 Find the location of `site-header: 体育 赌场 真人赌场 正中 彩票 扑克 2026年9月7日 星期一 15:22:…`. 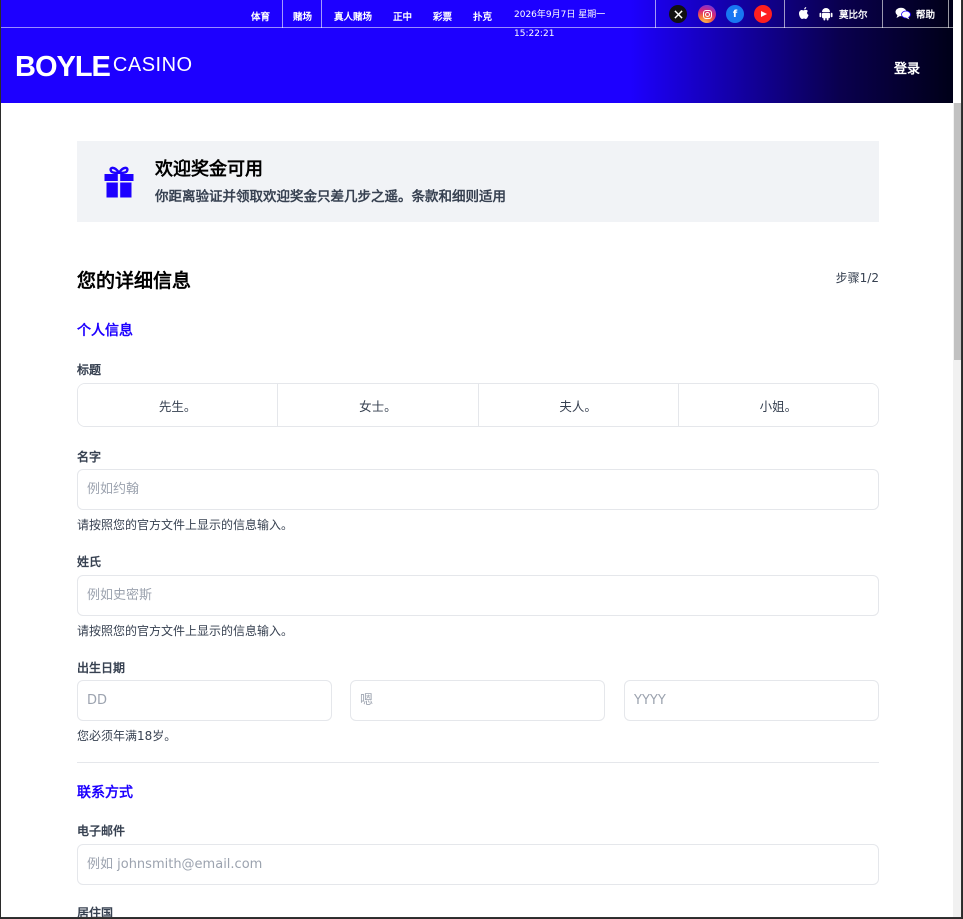

site-header: 体育 赌场 真人赌场 正中 彩票 扑克 2026年9月7日 星期一 15:22:… is located at coordinates (477, 51).